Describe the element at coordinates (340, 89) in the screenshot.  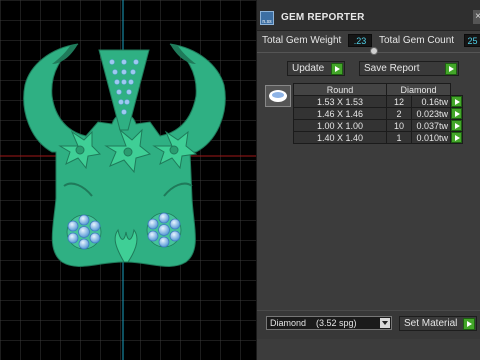
I see `col-header-shape: Round` at that location.